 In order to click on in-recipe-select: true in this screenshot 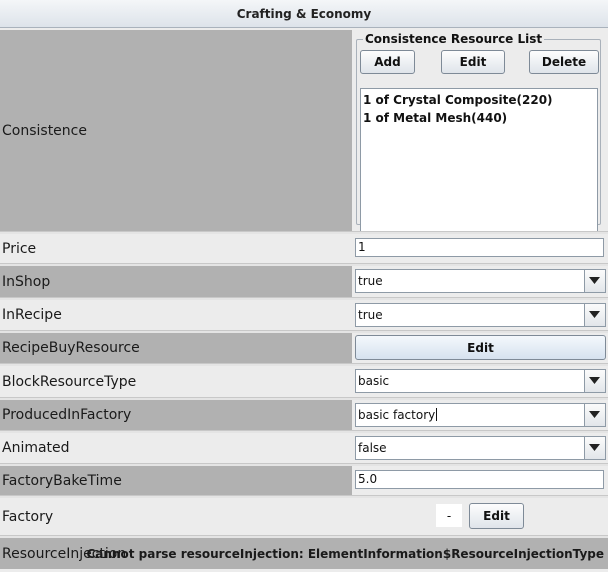, I will do `click(480, 315)`.